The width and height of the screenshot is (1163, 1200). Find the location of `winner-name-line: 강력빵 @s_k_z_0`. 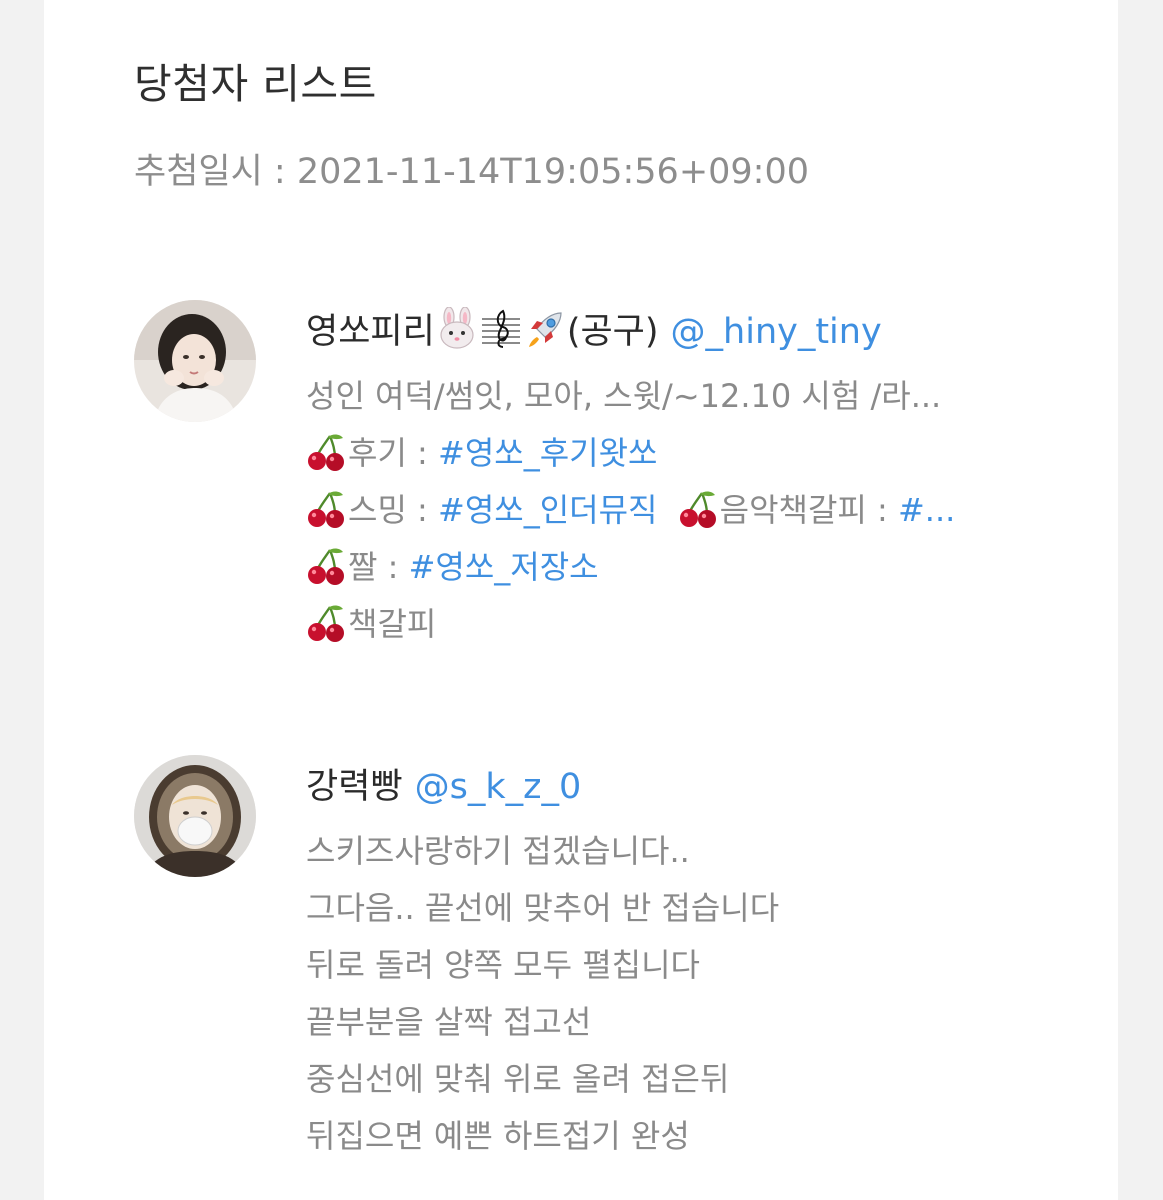

winner-name-line: 강력빵 @s_k_z_0 is located at coordinates (701, 787).